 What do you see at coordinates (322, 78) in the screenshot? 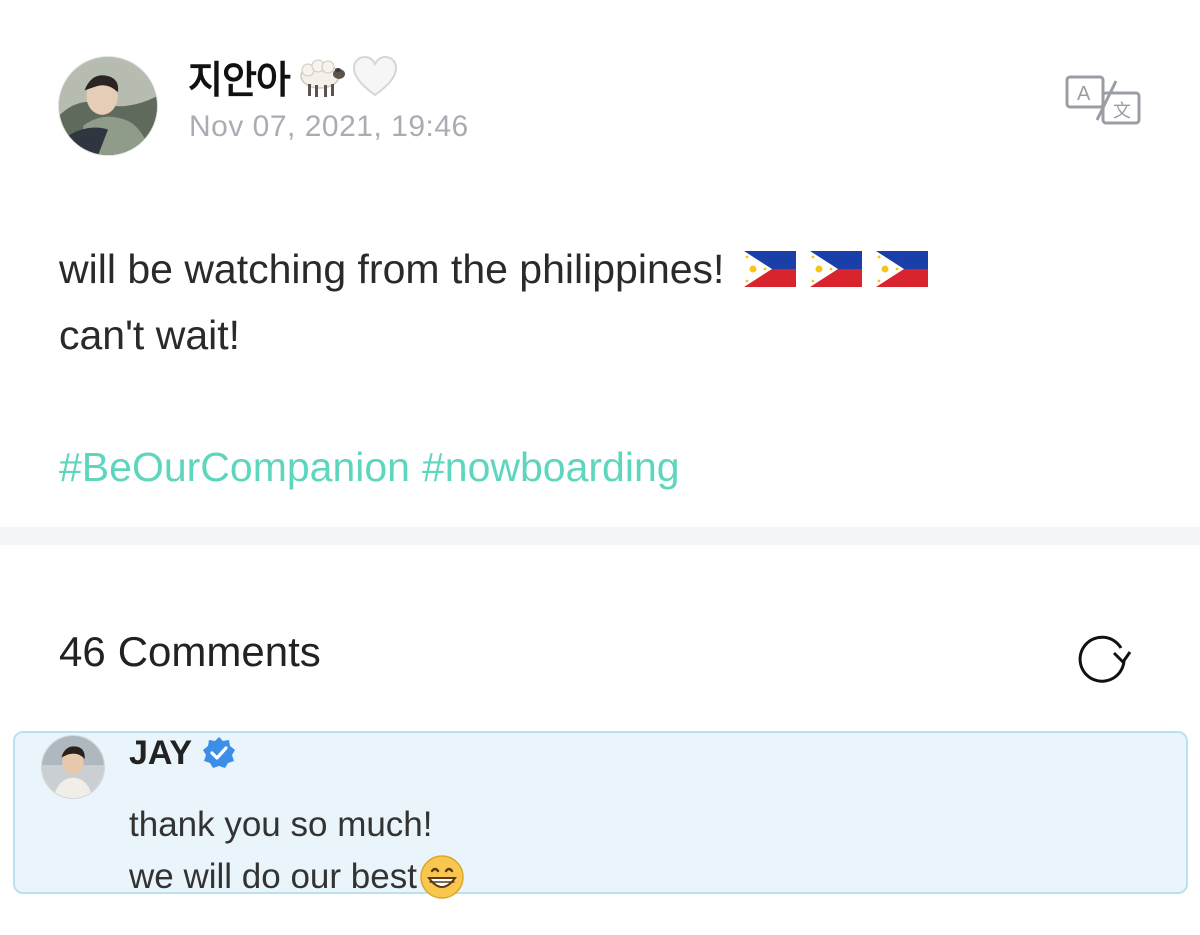
I see `sheep-icon` at bounding box center [322, 78].